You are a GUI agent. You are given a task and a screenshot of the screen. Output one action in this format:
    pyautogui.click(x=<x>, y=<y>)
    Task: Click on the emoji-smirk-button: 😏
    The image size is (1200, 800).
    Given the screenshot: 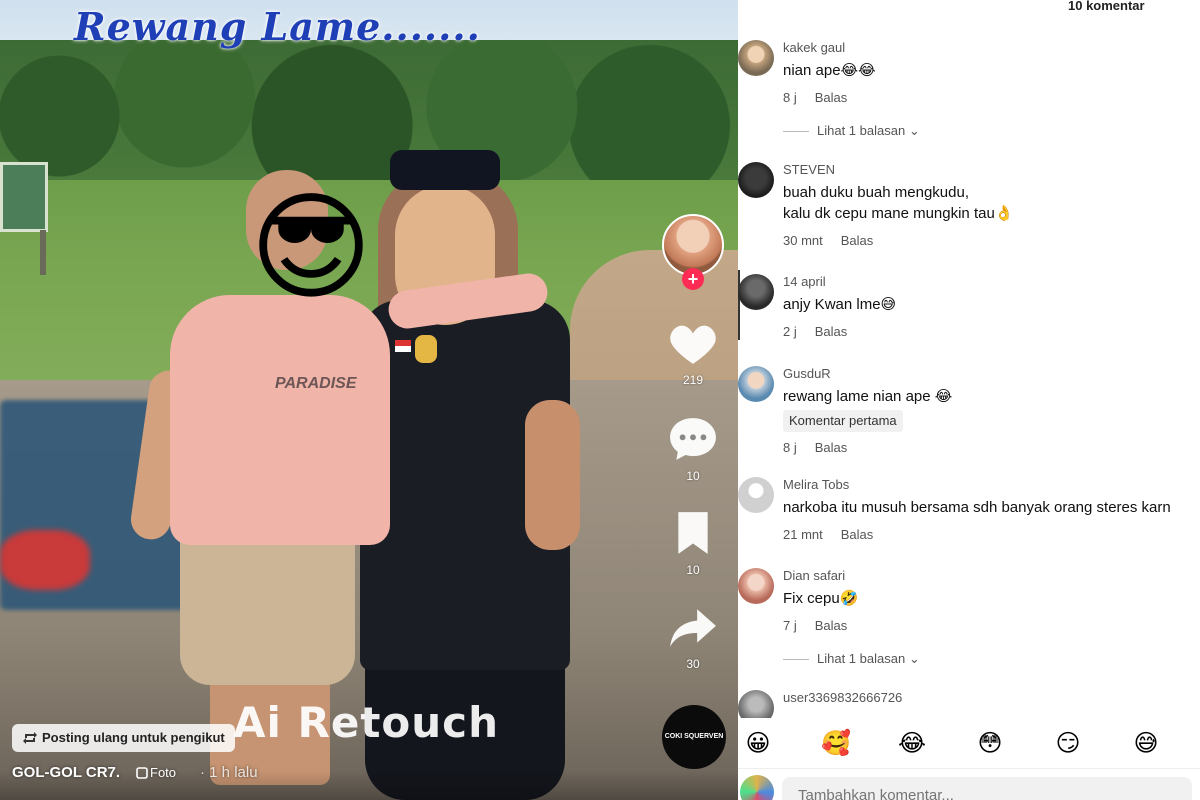 What is the action you would take?
    pyautogui.click(x=1068, y=744)
    